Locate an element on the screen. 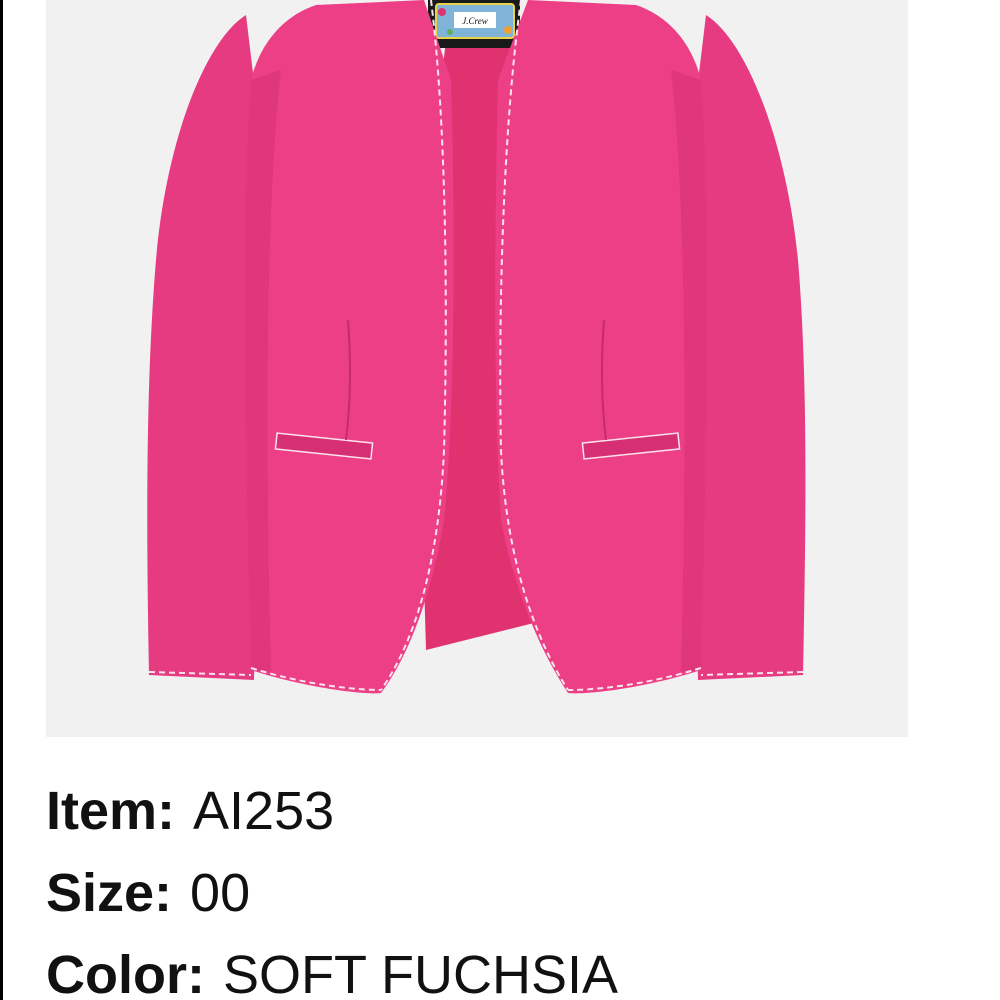 The height and width of the screenshot is (1000, 1000). brand-label-text: J.Crew is located at coordinates (474, 21).